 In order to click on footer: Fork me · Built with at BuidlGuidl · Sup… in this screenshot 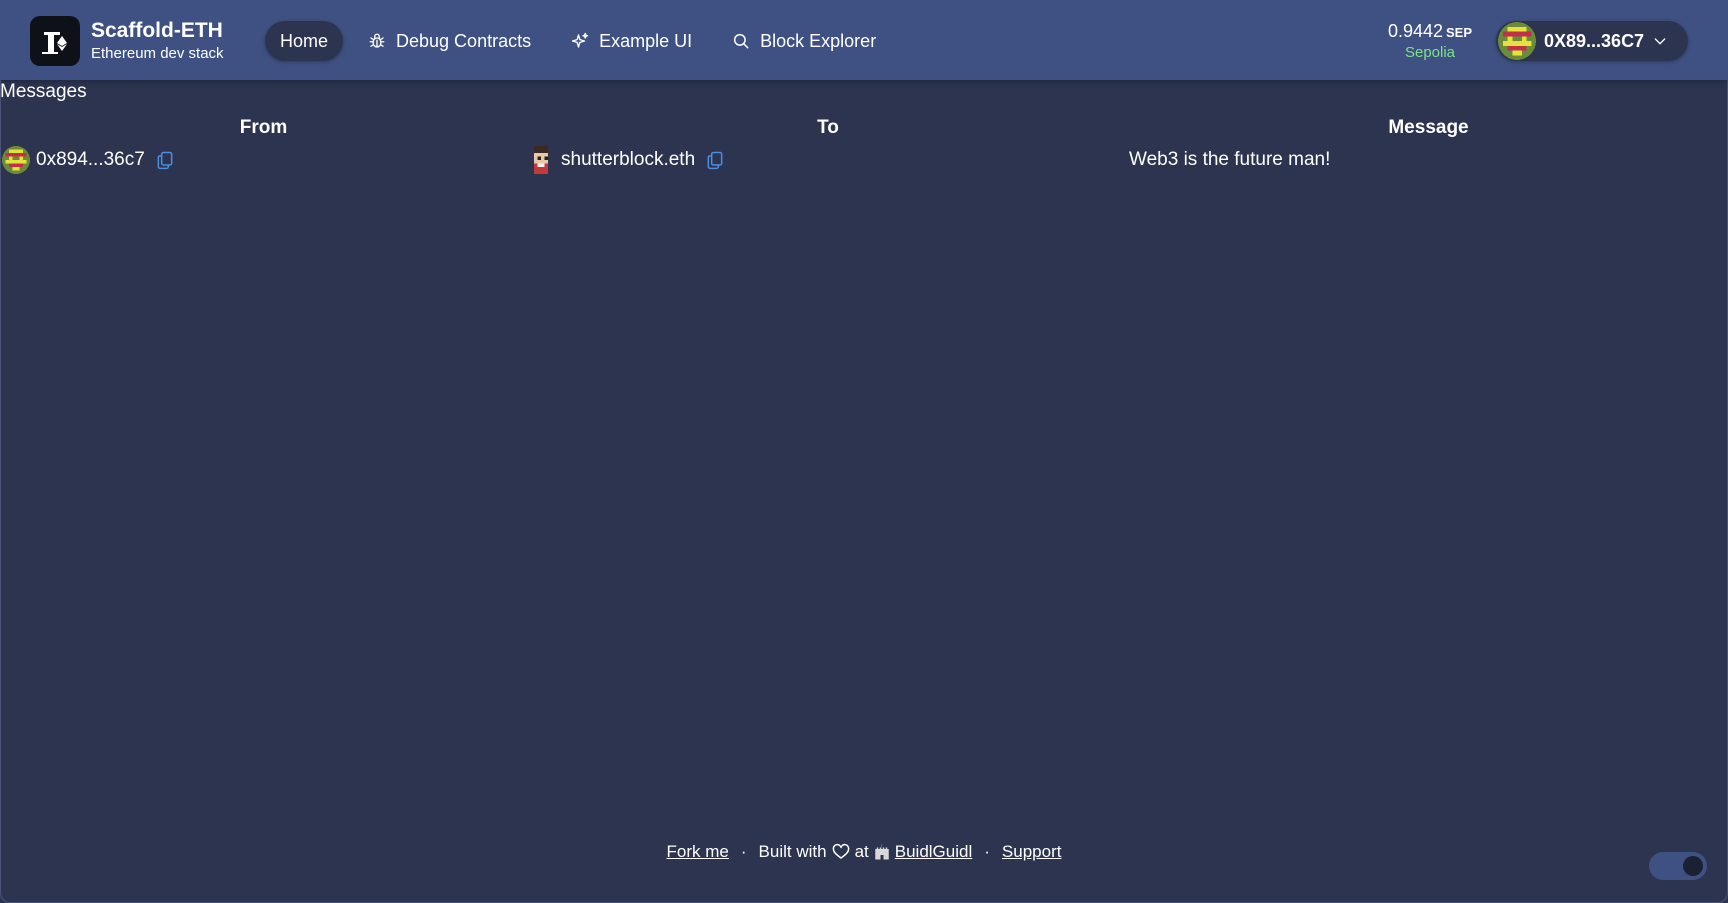, I will do `click(864, 852)`.